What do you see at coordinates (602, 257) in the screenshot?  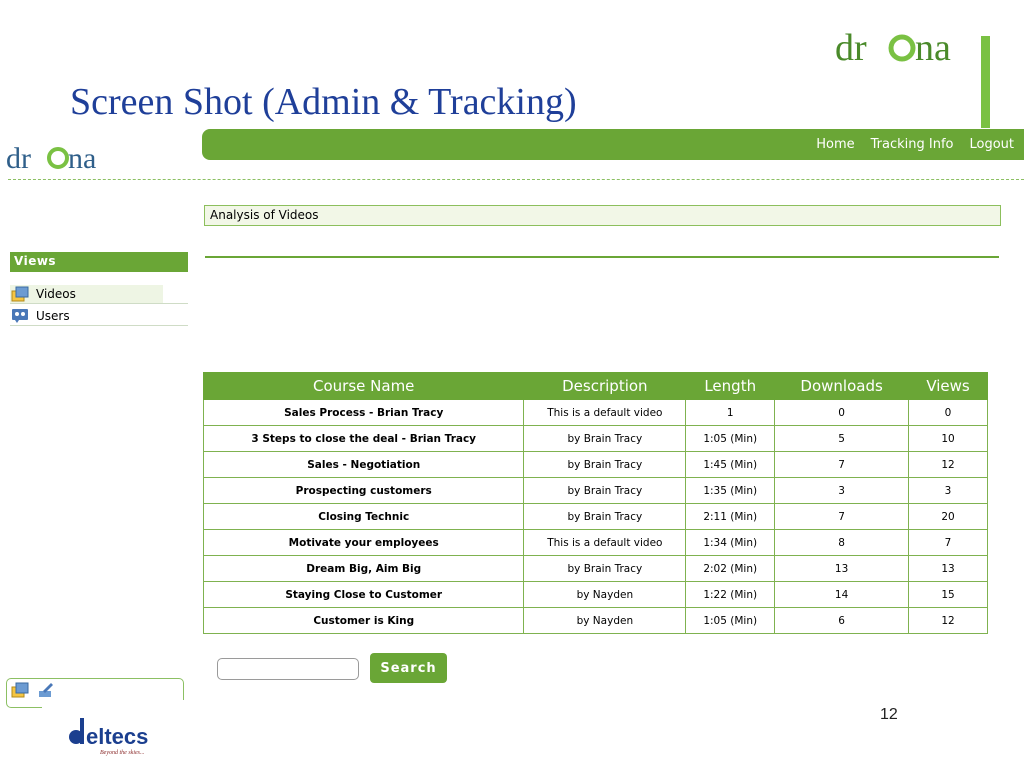 I see `section-divider` at bounding box center [602, 257].